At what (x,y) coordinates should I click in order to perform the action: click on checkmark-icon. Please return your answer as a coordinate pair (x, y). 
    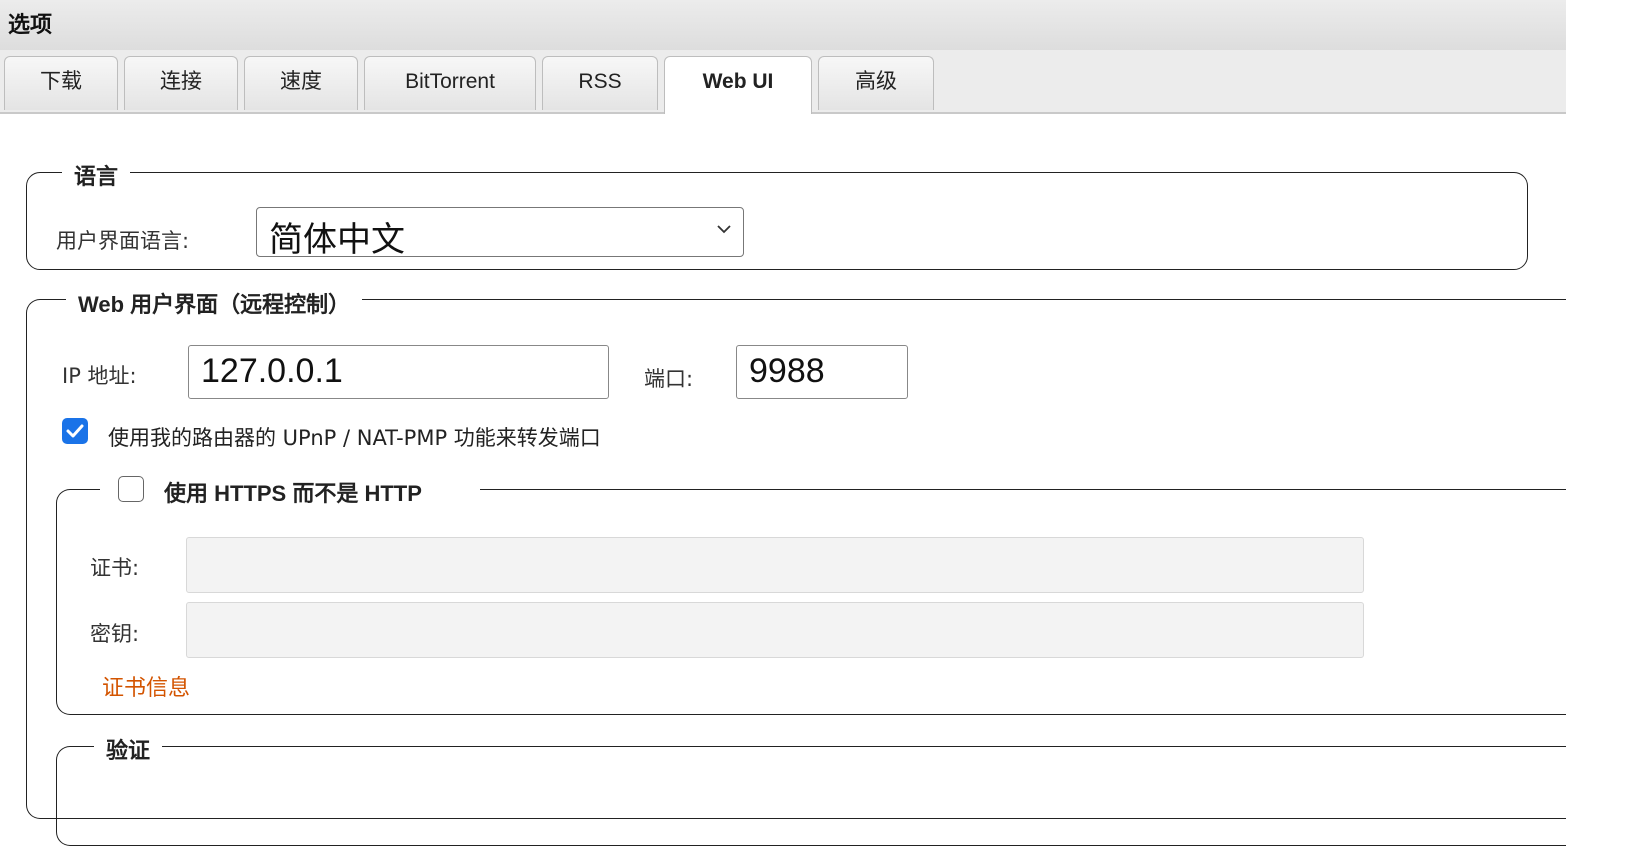
    Looking at the image, I should click on (75, 431).